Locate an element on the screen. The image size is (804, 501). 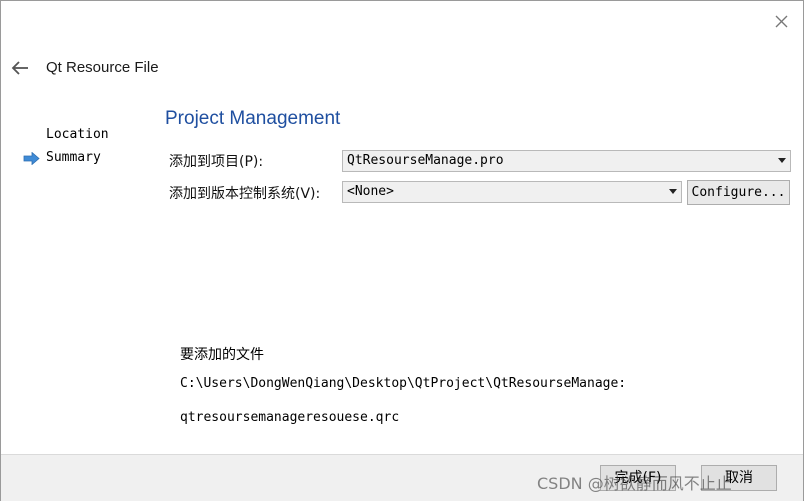
step-location: Location is located at coordinates (66, 137).